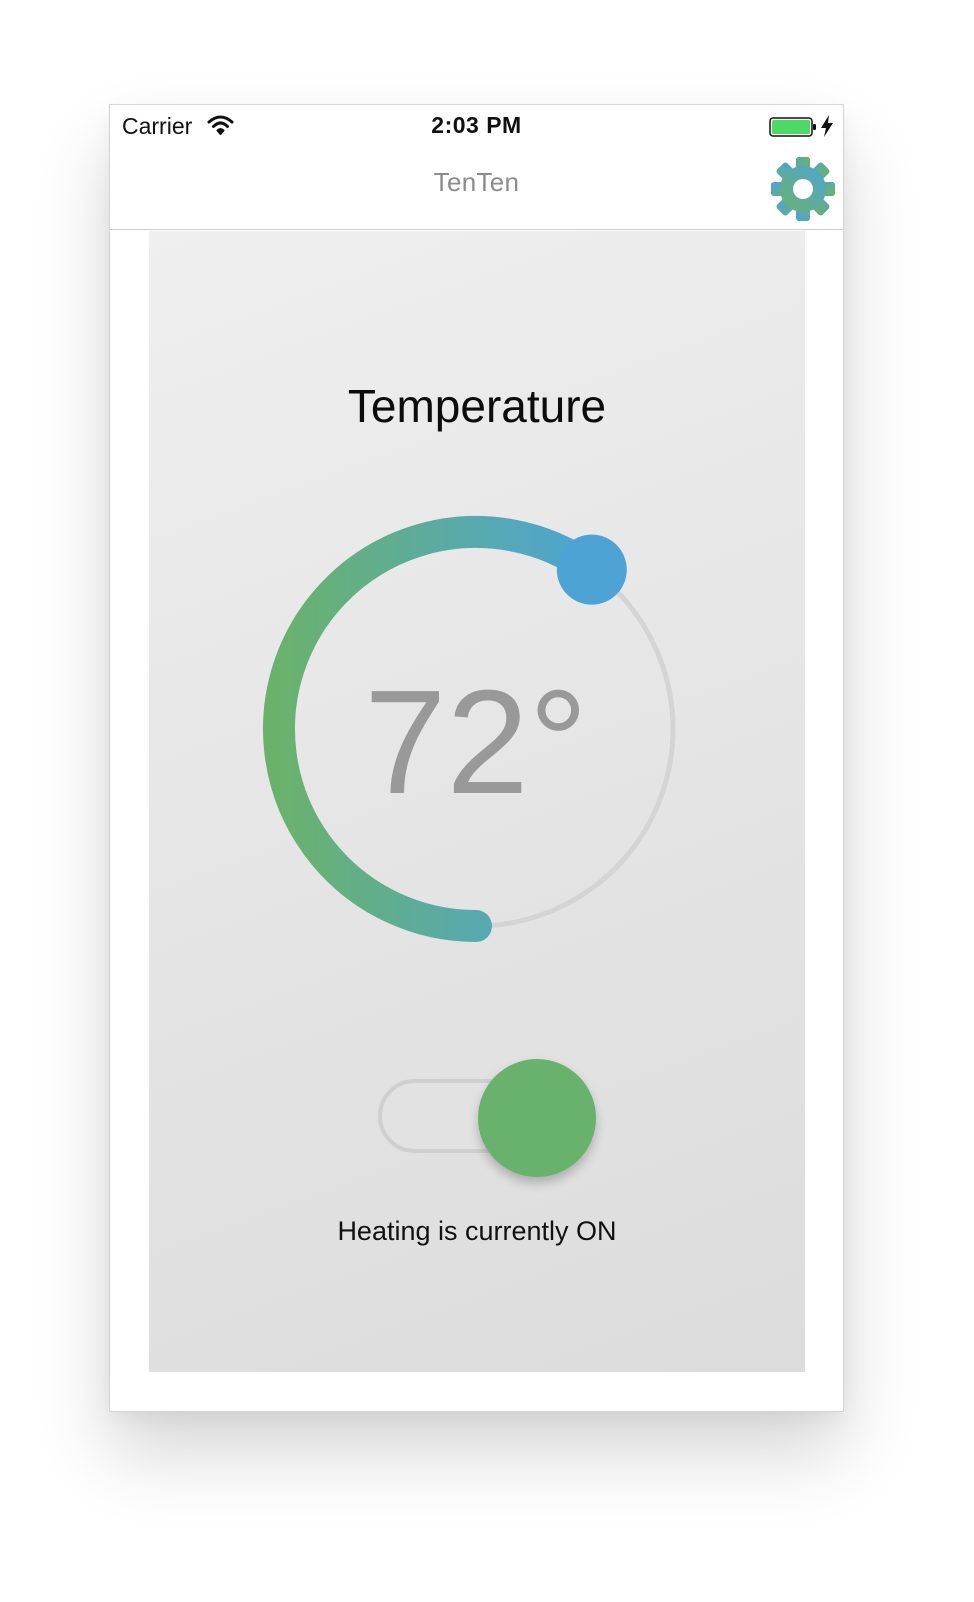 This screenshot has height=1602, width=974. I want to click on settings-button, so click(803, 189).